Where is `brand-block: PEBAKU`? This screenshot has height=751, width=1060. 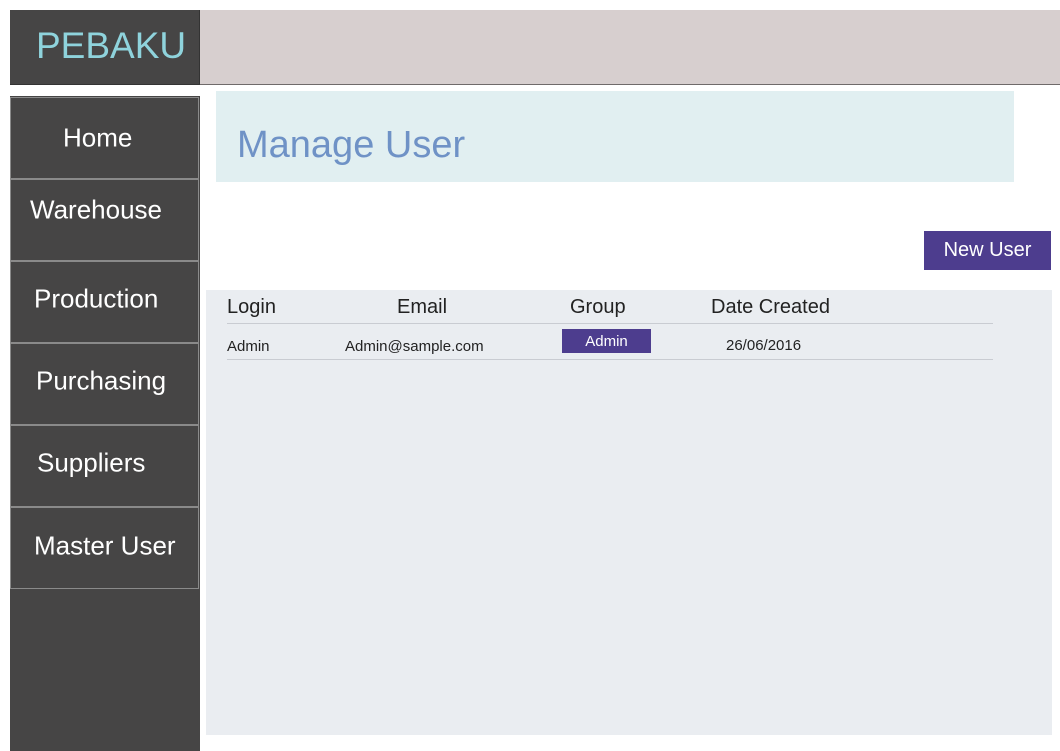 brand-block: PEBAKU is located at coordinates (105, 47).